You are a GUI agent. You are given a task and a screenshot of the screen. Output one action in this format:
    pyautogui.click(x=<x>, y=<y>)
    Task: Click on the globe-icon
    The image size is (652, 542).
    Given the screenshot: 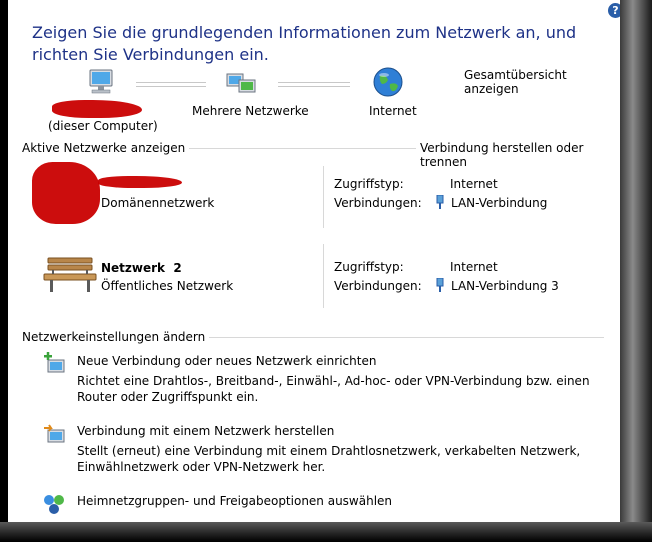 What is the action you would take?
    pyautogui.click(x=388, y=82)
    